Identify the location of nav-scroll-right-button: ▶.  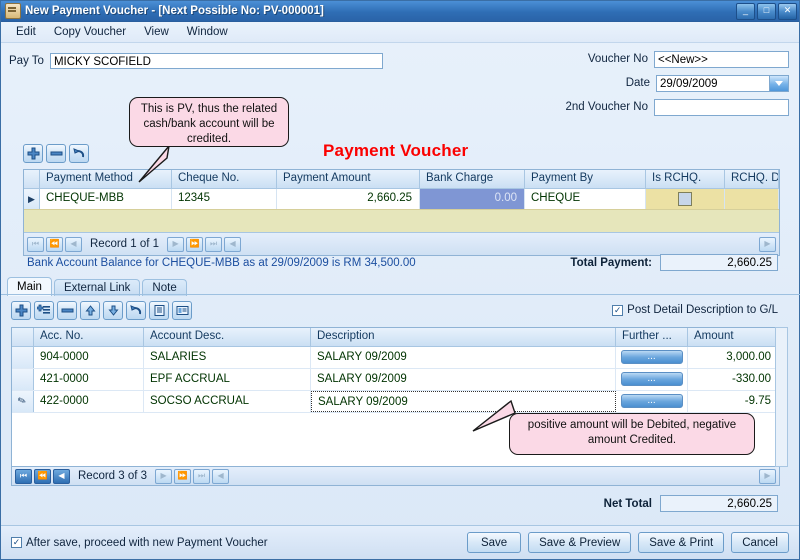
(767, 244).